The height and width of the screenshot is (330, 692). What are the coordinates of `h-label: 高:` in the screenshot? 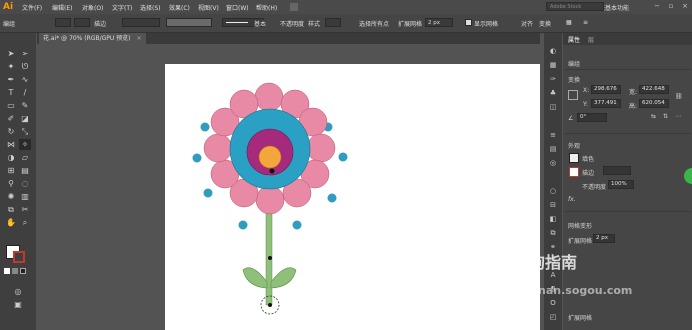 It's located at (633, 106).